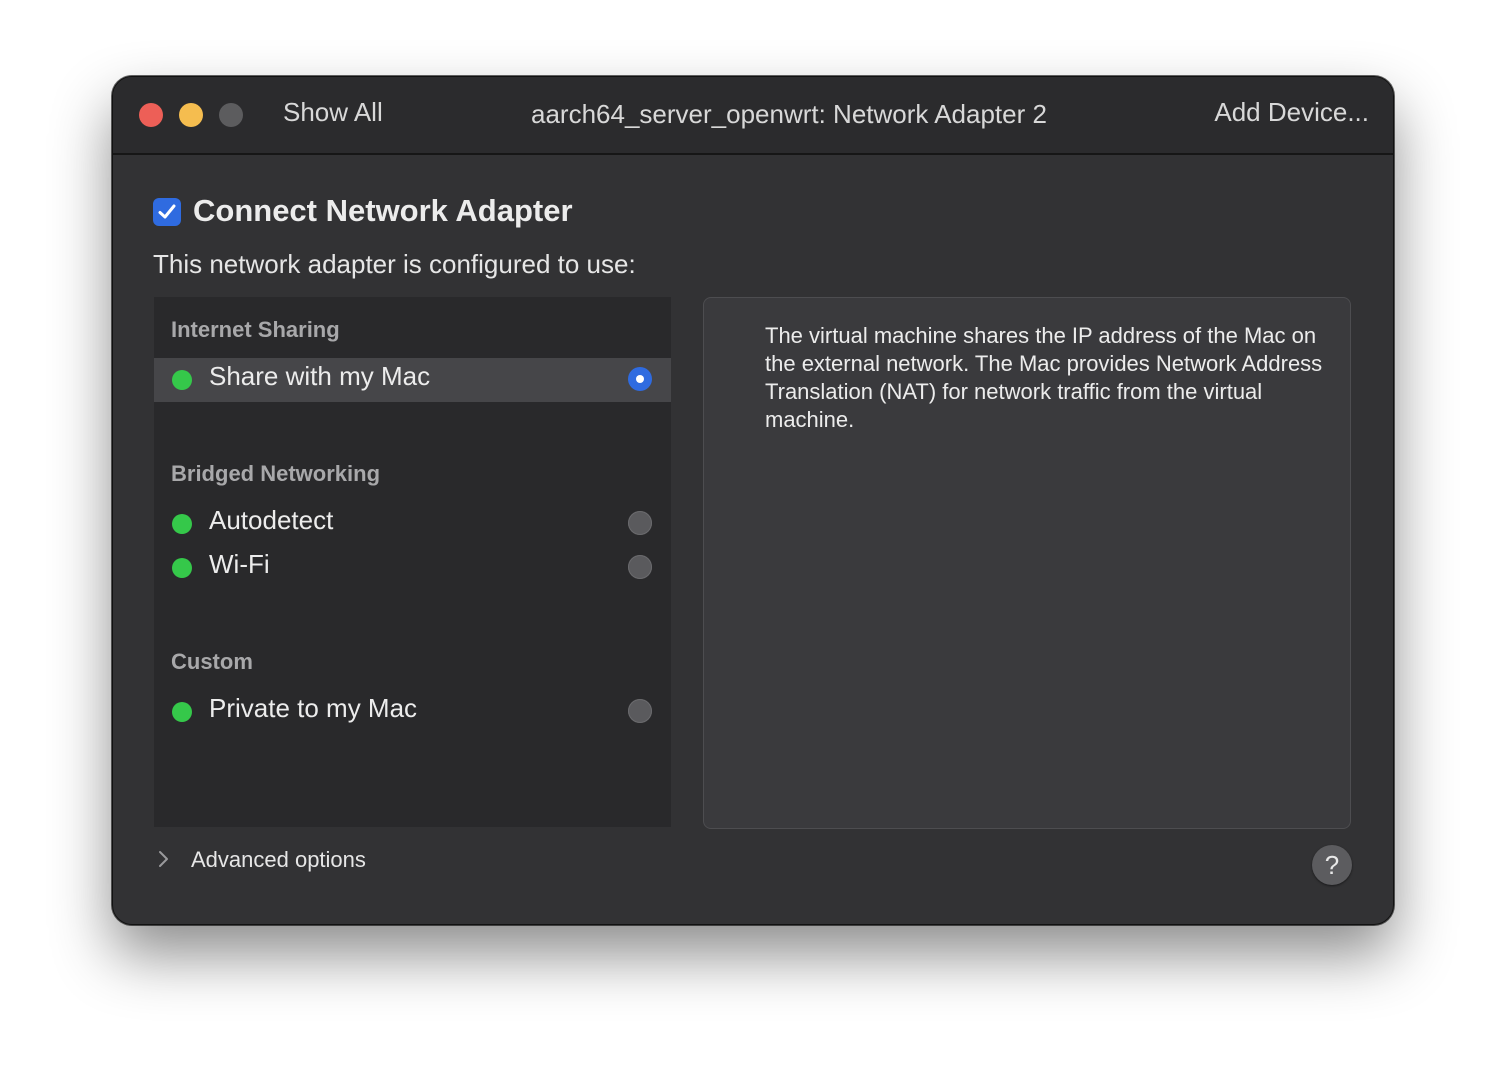 This screenshot has width=1504, height=1072. Describe the element at coordinates (271, 520) in the screenshot. I see `list-item-label: Autodetect` at that location.